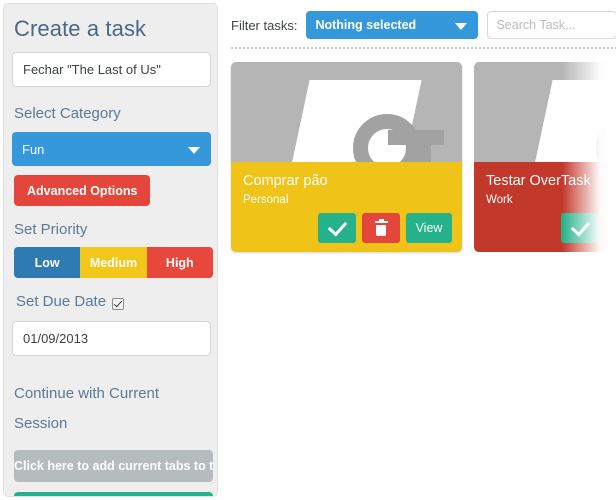 The height and width of the screenshot is (500, 616). I want to click on filter-toolbar: Filter tasks: Nothing selected, so click(423, 25).